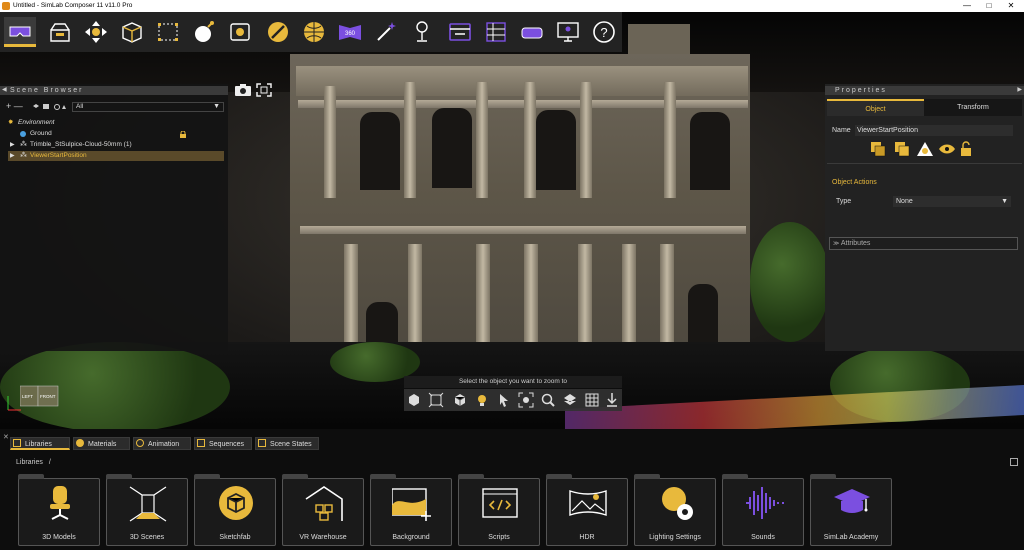  What do you see at coordinates (323, 510) in the screenshot?
I see `library-card-vr-warehouse: VR Warehouse` at bounding box center [323, 510].